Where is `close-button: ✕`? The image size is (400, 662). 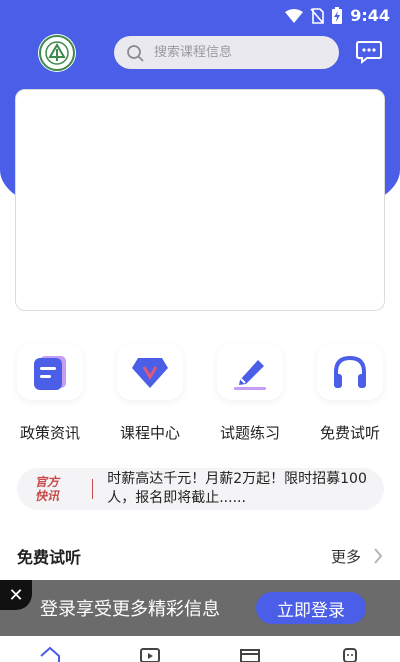
close-button: ✕ is located at coordinates (16, 595).